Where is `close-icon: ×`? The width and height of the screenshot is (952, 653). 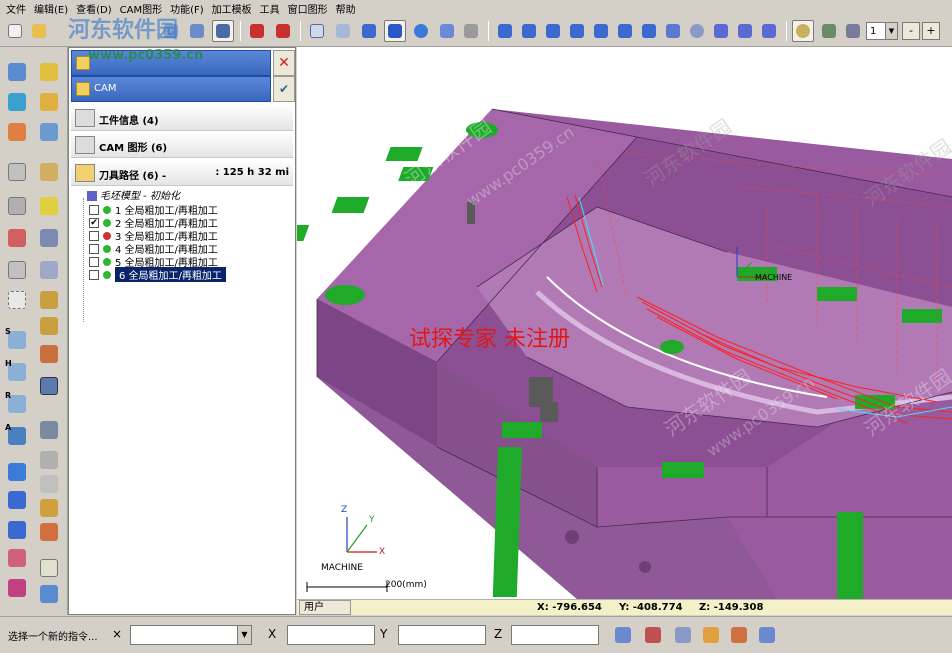 close-icon: × is located at coordinates (117, 634).